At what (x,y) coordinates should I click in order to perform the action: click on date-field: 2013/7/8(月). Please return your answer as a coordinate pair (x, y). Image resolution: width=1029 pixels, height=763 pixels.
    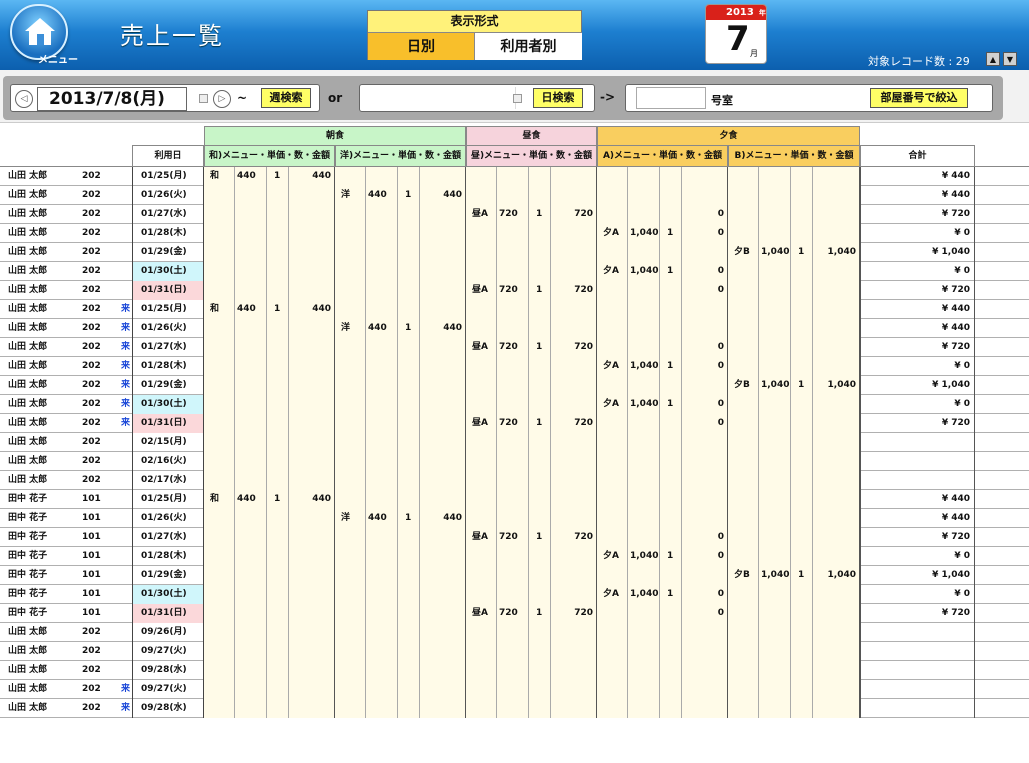
    Looking at the image, I should click on (112, 99).